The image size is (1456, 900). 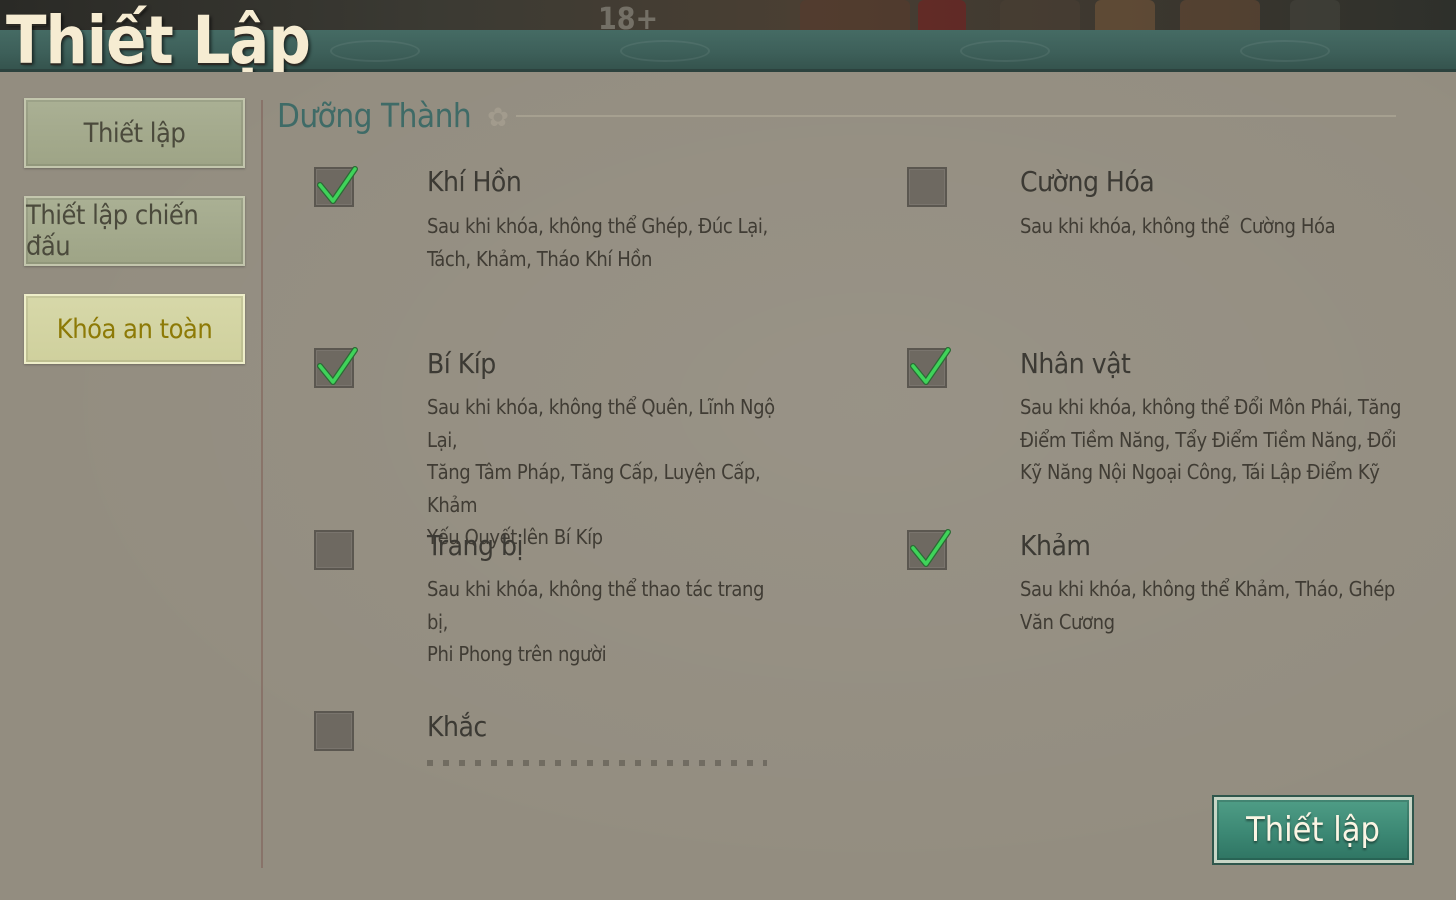 What do you see at coordinates (1178, 226) in the screenshot?
I see `option-description-line: Sau khi khóa, không thể Cường Hóa` at bounding box center [1178, 226].